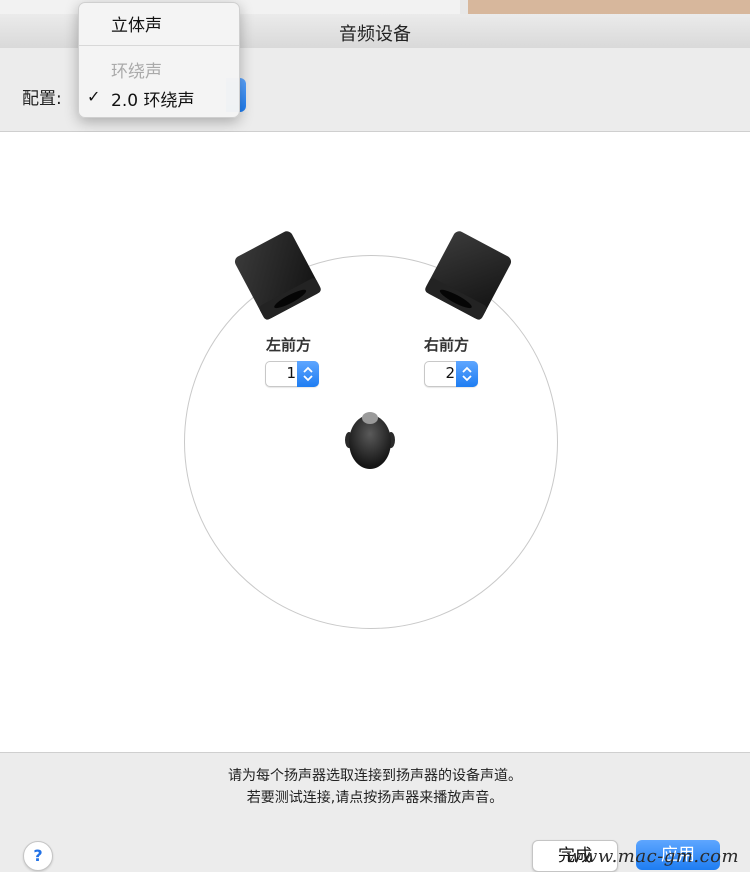 Image resolution: width=750 pixels, height=872 pixels. What do you see at coordinates (136, 23) in the screenshot?
I see `menu-item-stereo: 立体声` at bounding box center [136, 23].